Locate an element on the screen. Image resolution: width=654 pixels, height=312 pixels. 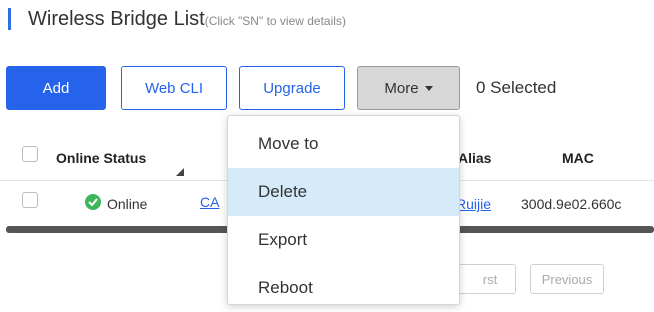
menu-item-reboot: Reboot is located at coordinates (343, 288).